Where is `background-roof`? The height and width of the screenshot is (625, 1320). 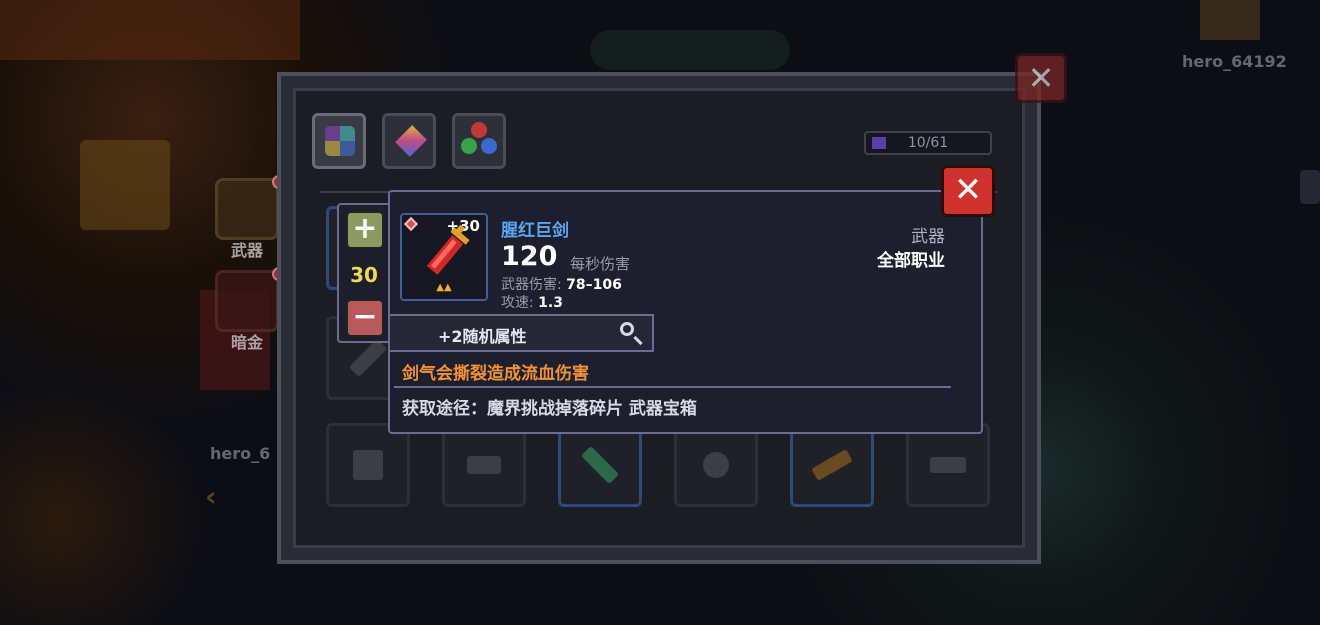
background-roof is located at coordinates (150, 30).